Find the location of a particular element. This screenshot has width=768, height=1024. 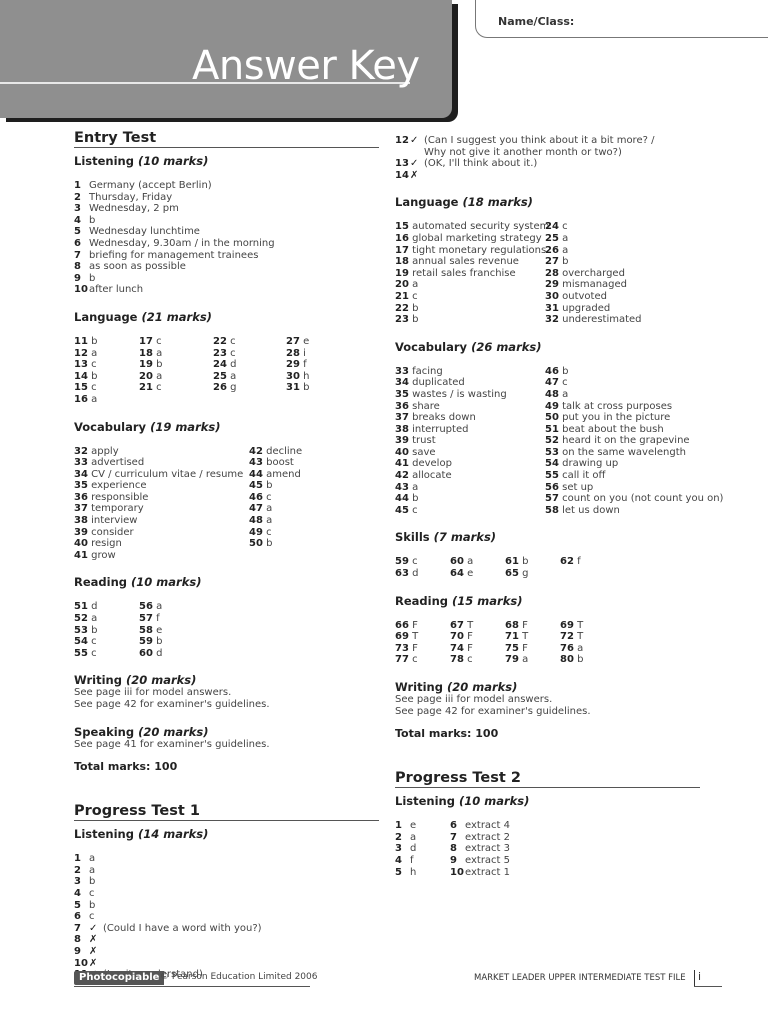

answer-text: extract 4 is located at coordinates (488, 826).